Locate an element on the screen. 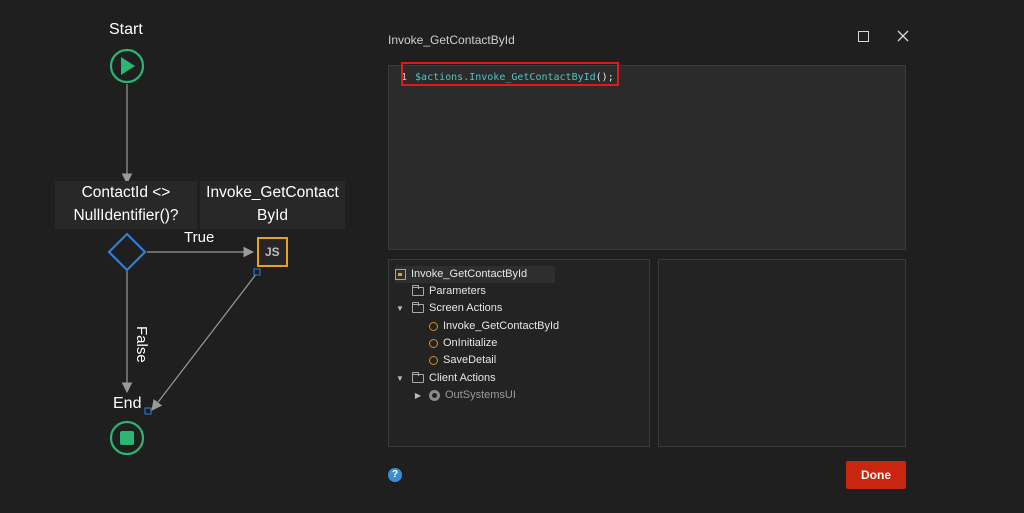 This screenshot has height=513, width=1024. maximize-button is located at coordinates (863, 35).